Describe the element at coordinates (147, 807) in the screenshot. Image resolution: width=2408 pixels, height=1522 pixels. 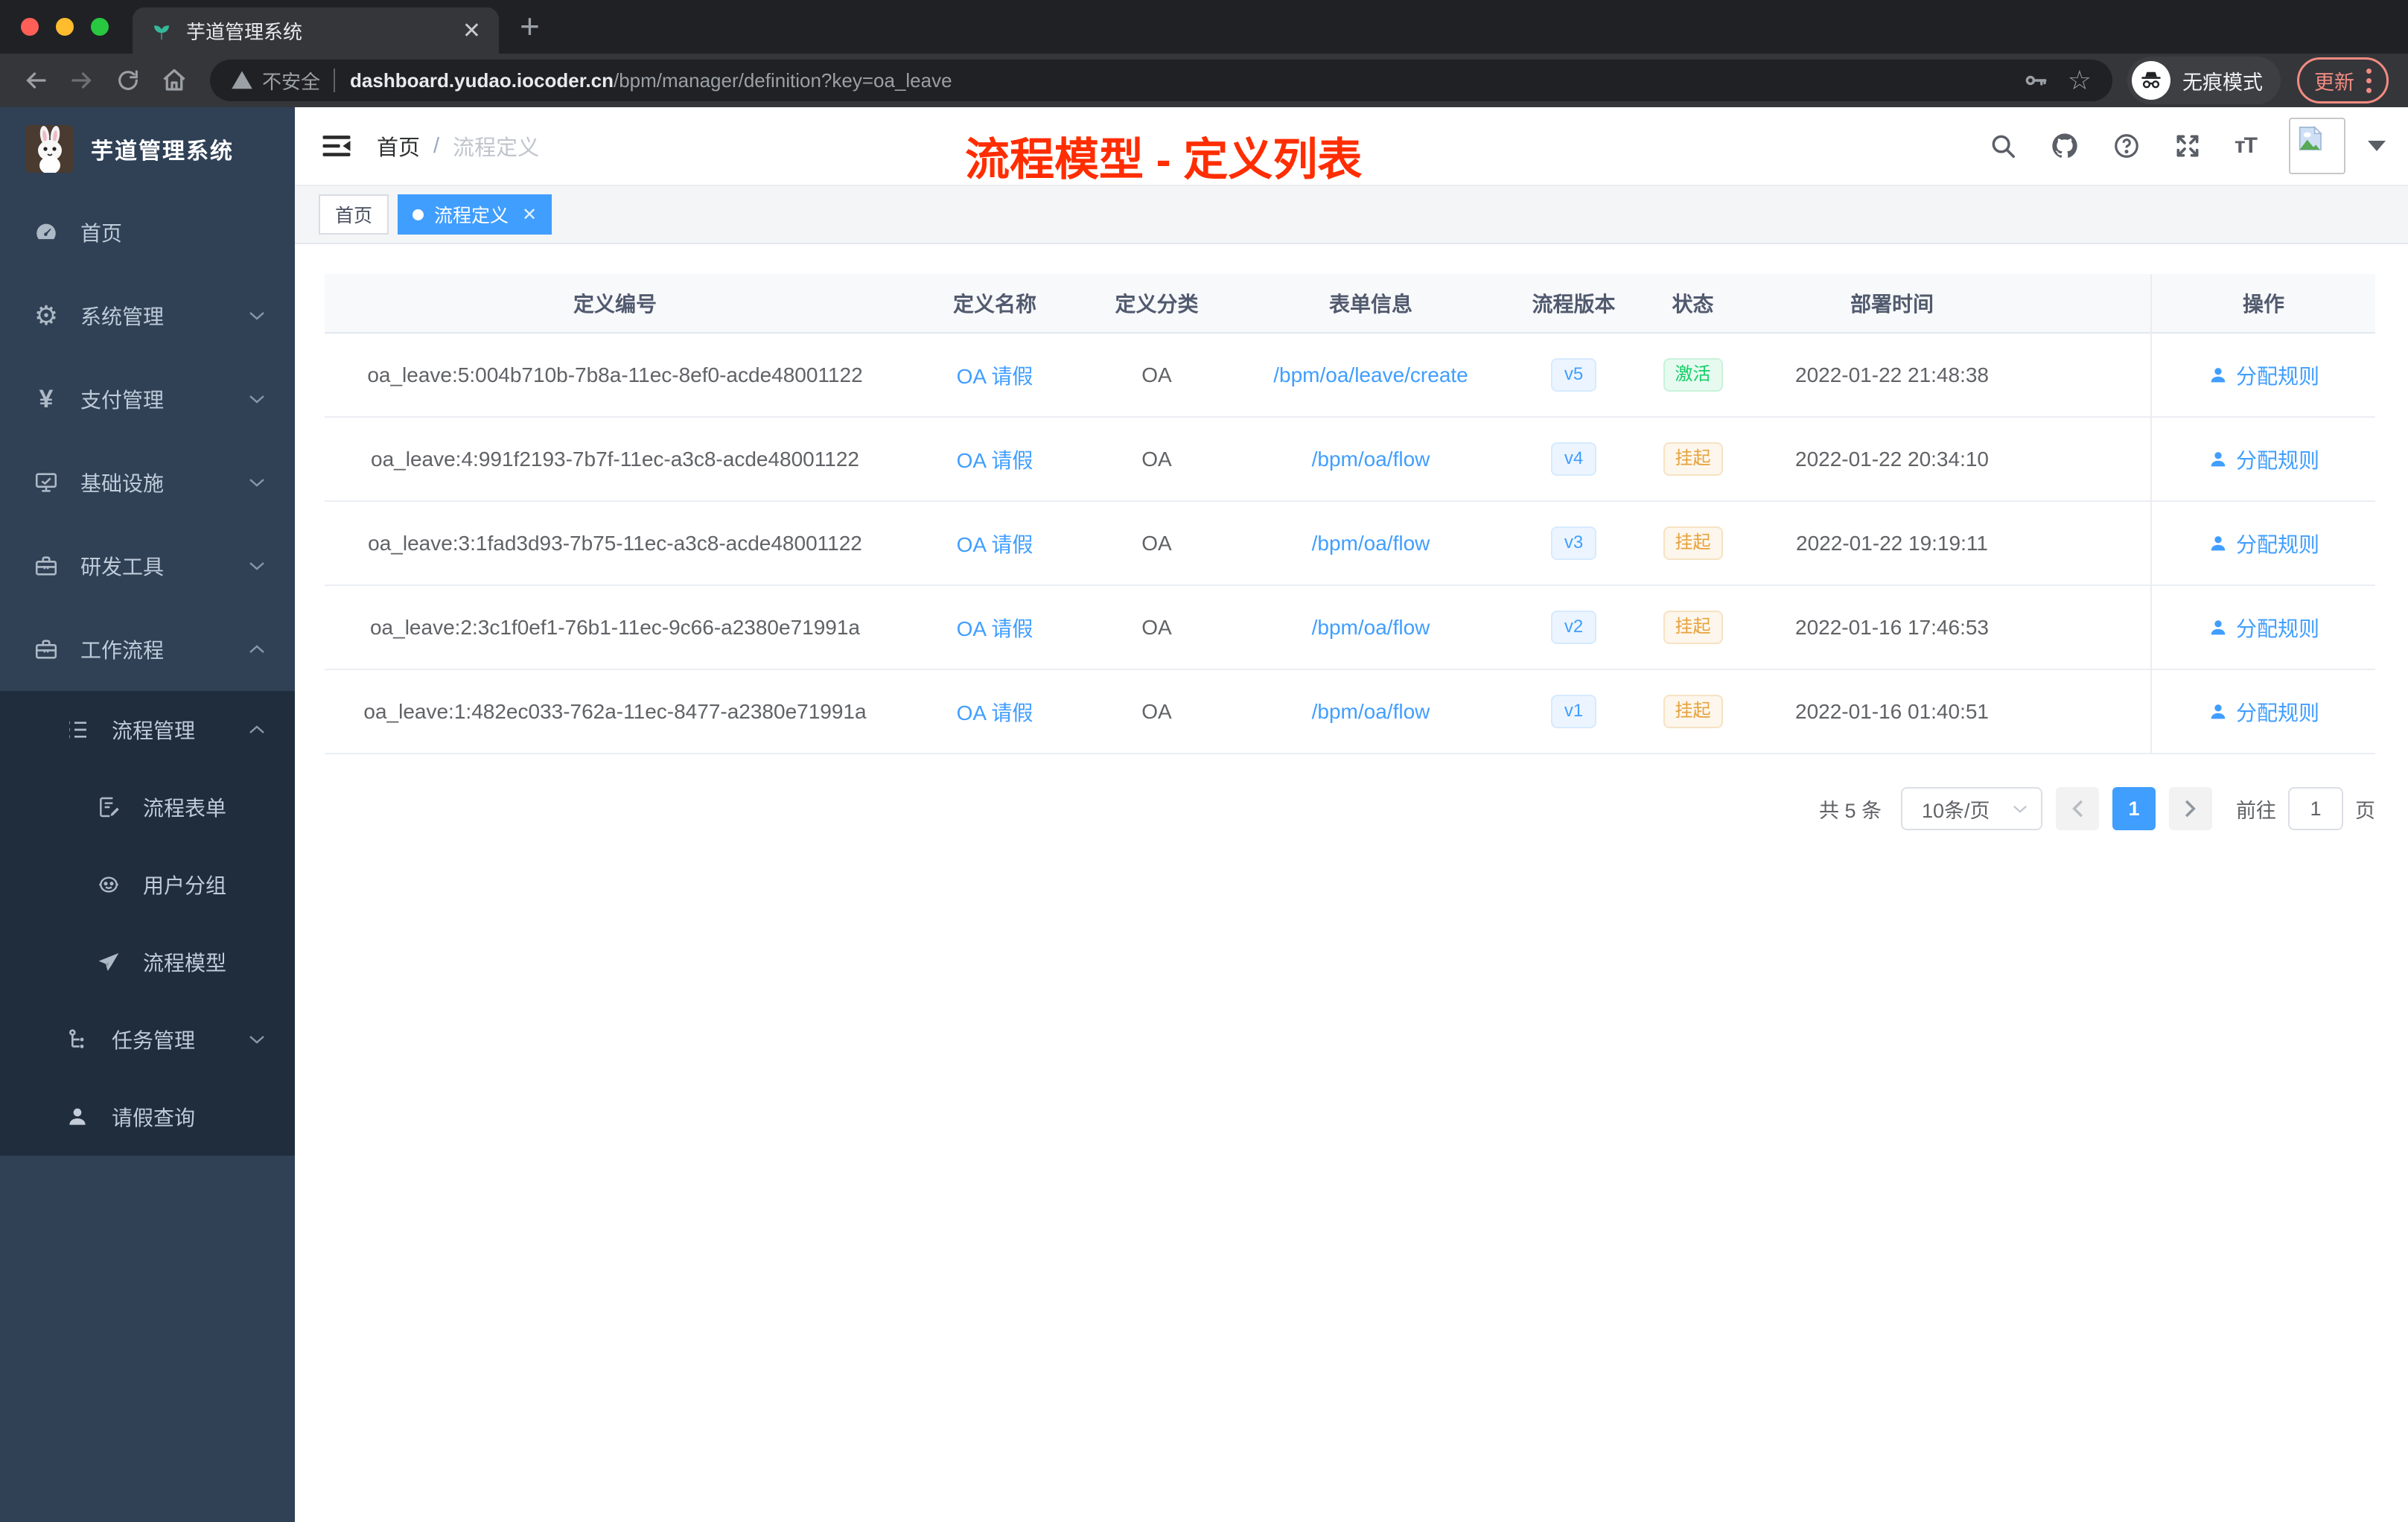
I see `sidebar-item-process-form: 流程表单` at that location.